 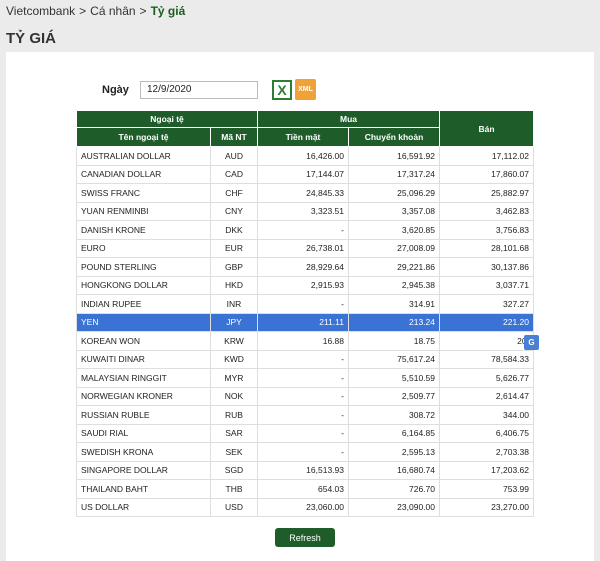 I want to click on table-row: INDIAN RUPEE INR -314.91 327.27, so click(x=305, y=304).